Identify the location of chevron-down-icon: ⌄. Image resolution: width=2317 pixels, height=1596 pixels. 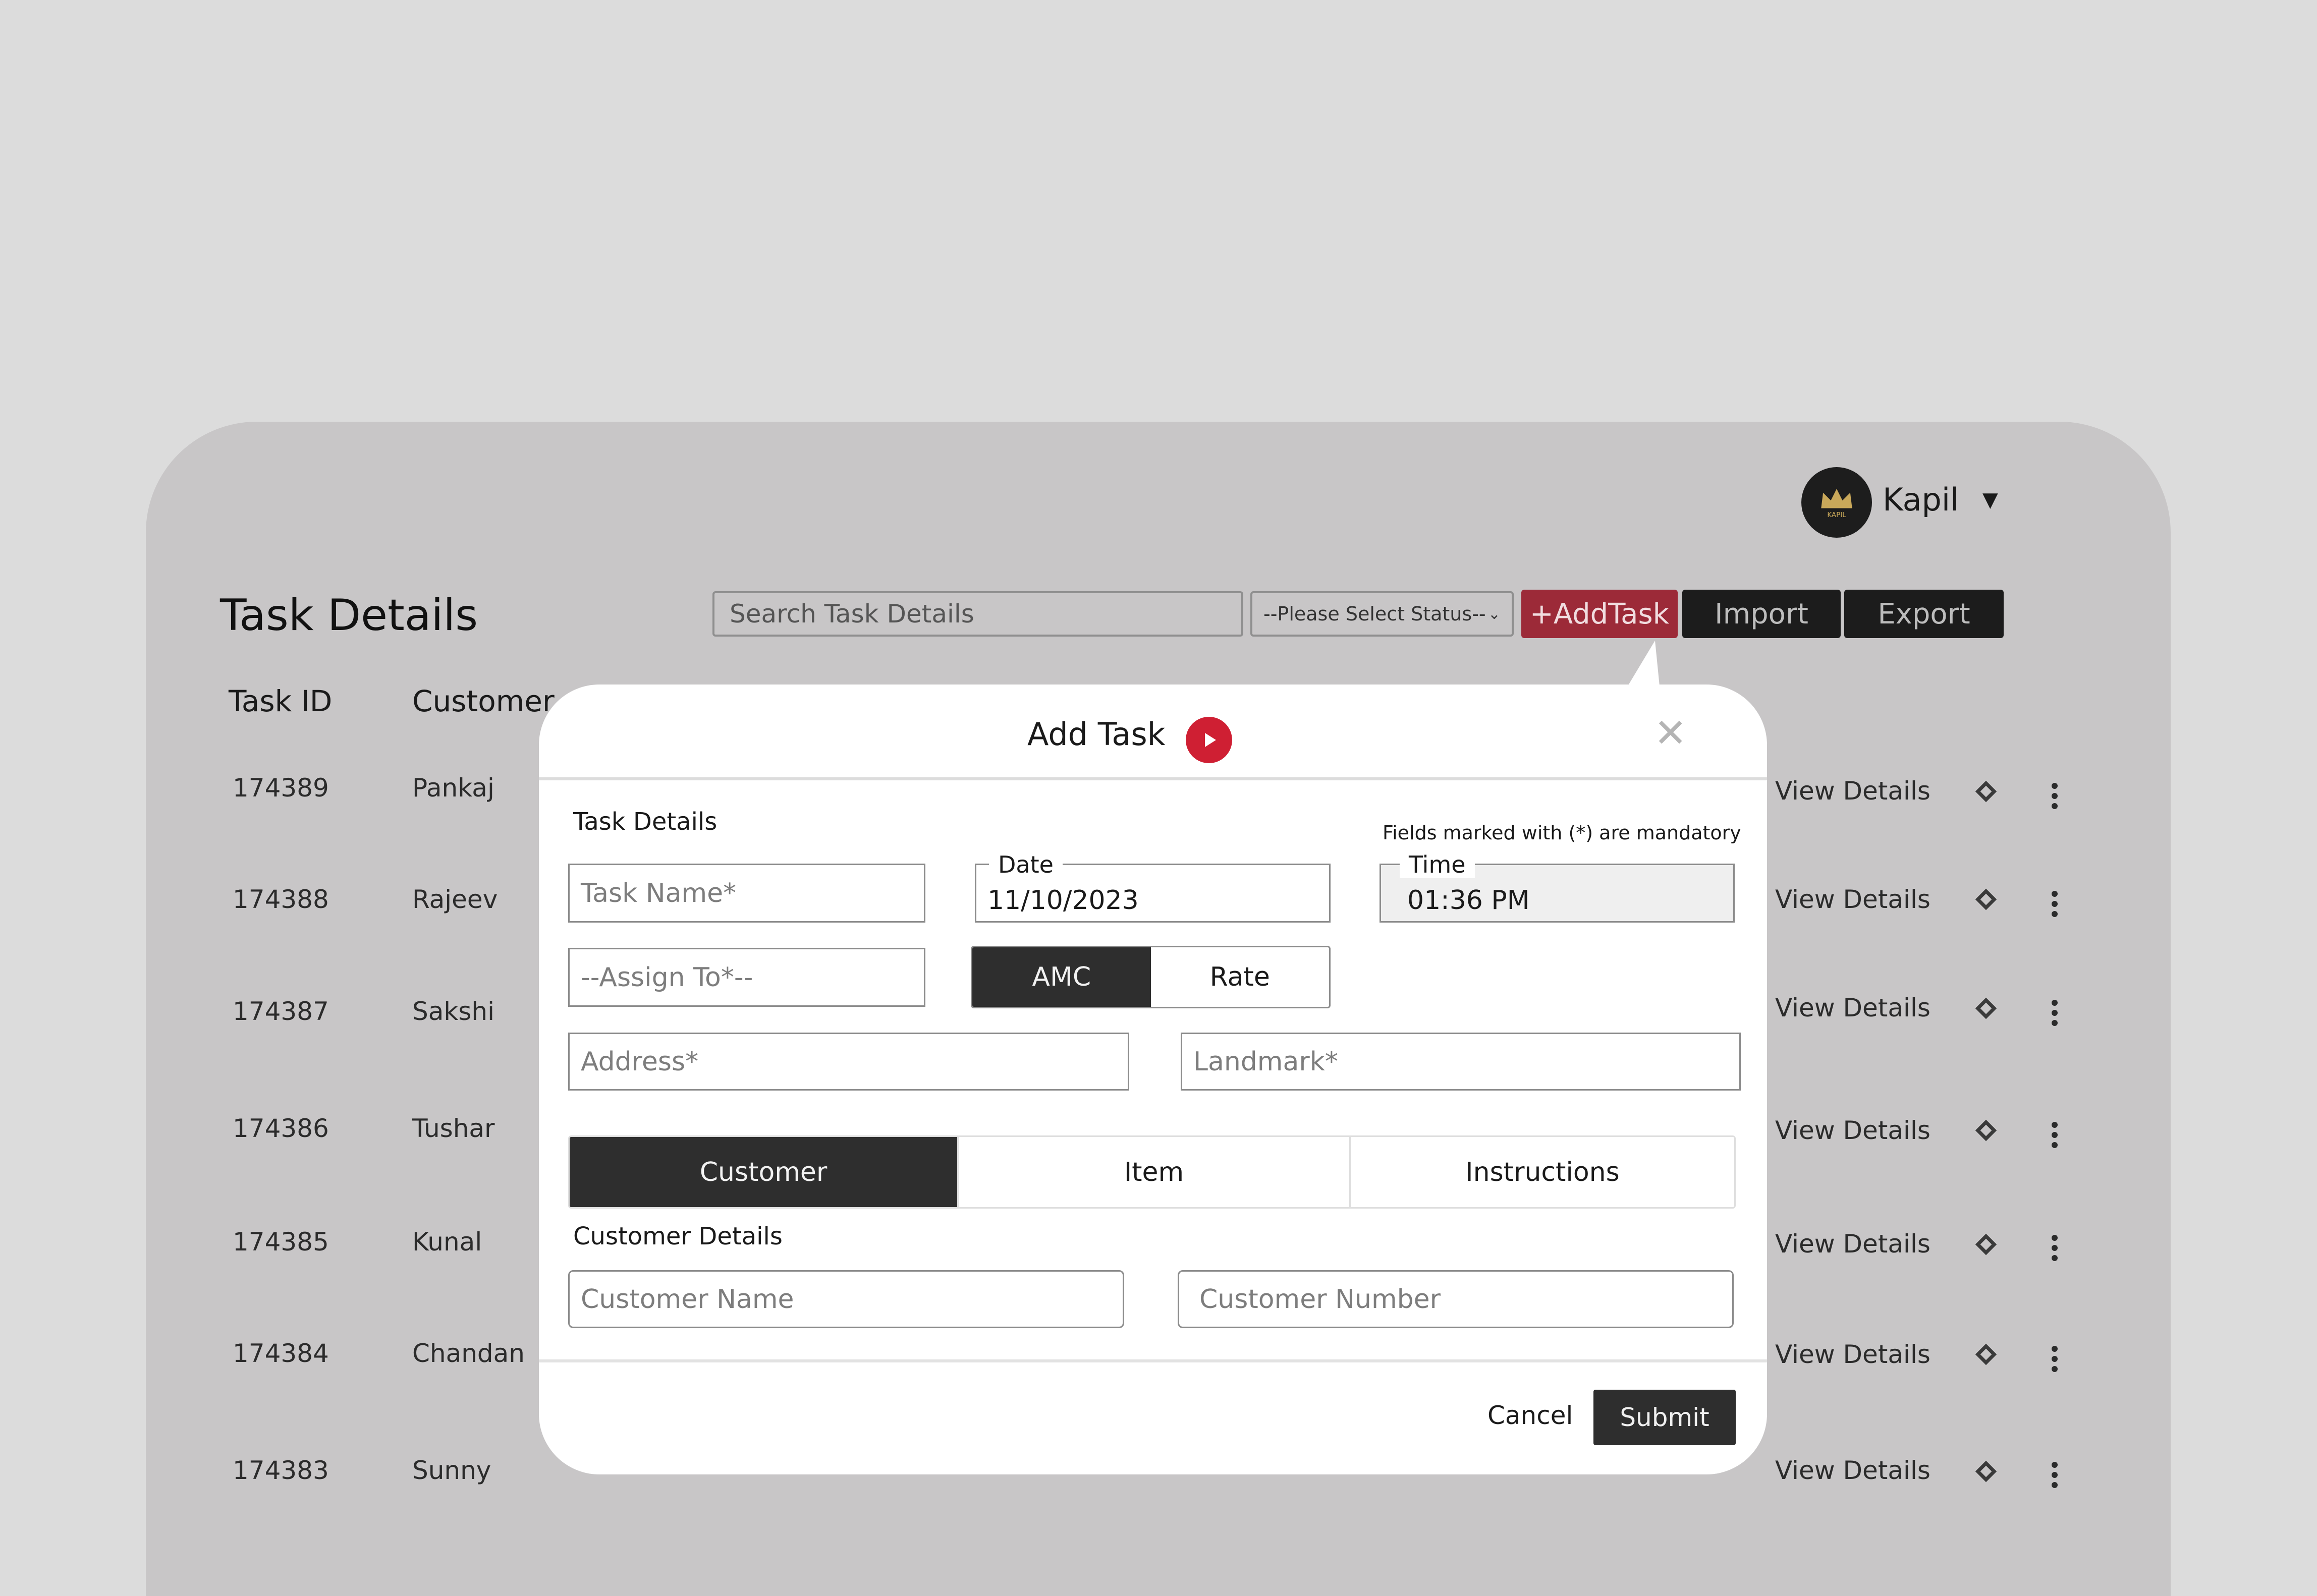
(1494, 614).